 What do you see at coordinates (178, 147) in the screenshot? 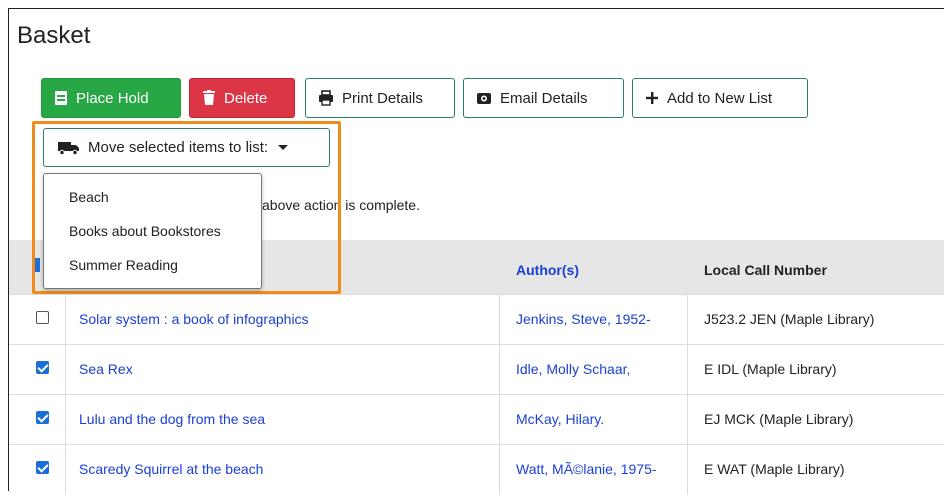
I see `move-to-list-label: Move selected items to list:` at bounding box center [178, 147].